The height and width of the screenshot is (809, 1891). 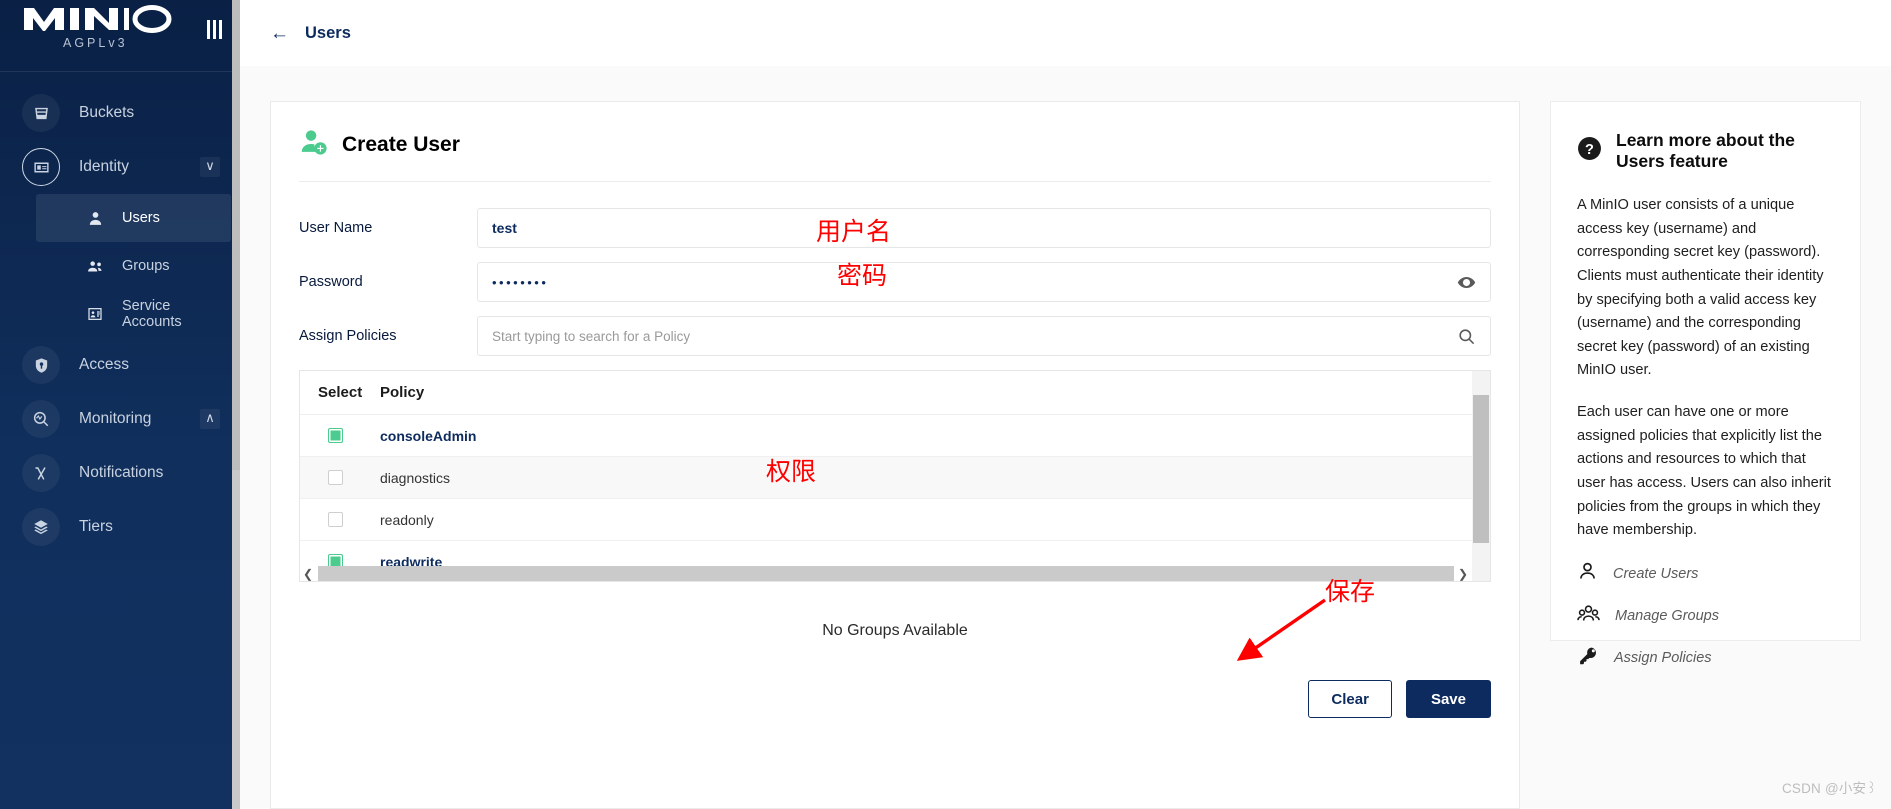 I want to click on password-label: Password, so click(x=331, y=282).